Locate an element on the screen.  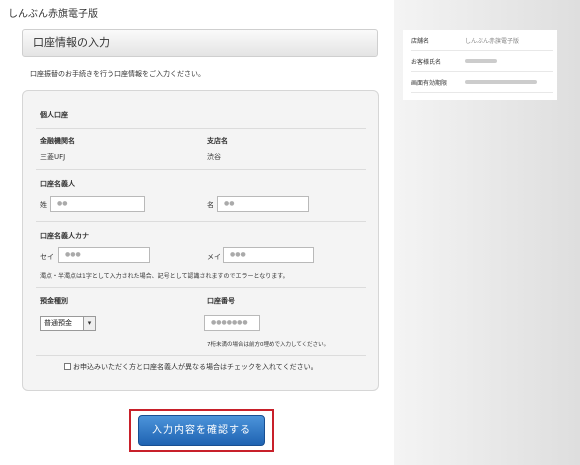
customer-row: お客様氏名 is located at coordinates (482, 61).